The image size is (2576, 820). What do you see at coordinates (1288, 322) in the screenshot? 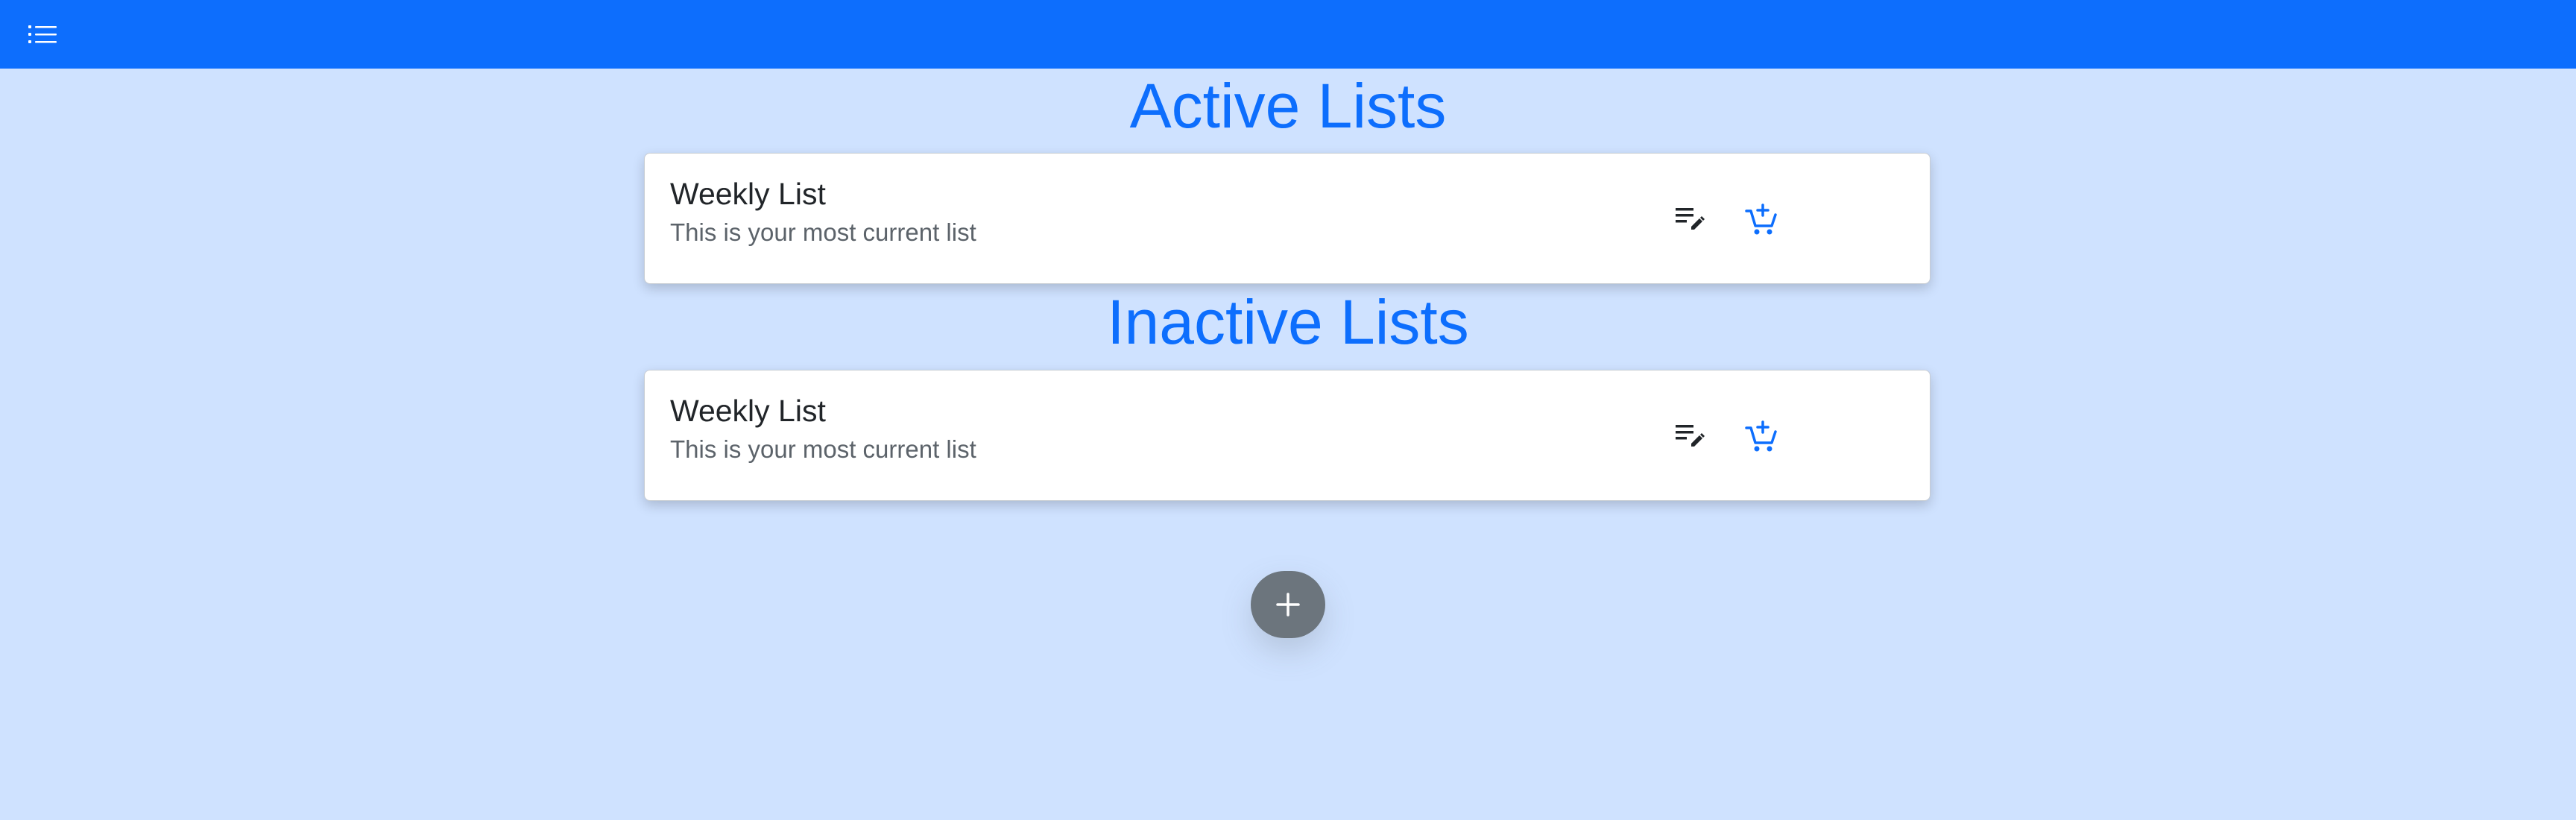
I see `inactive-lists-title: Inactive Lists` at bounding box center [1288, 322].